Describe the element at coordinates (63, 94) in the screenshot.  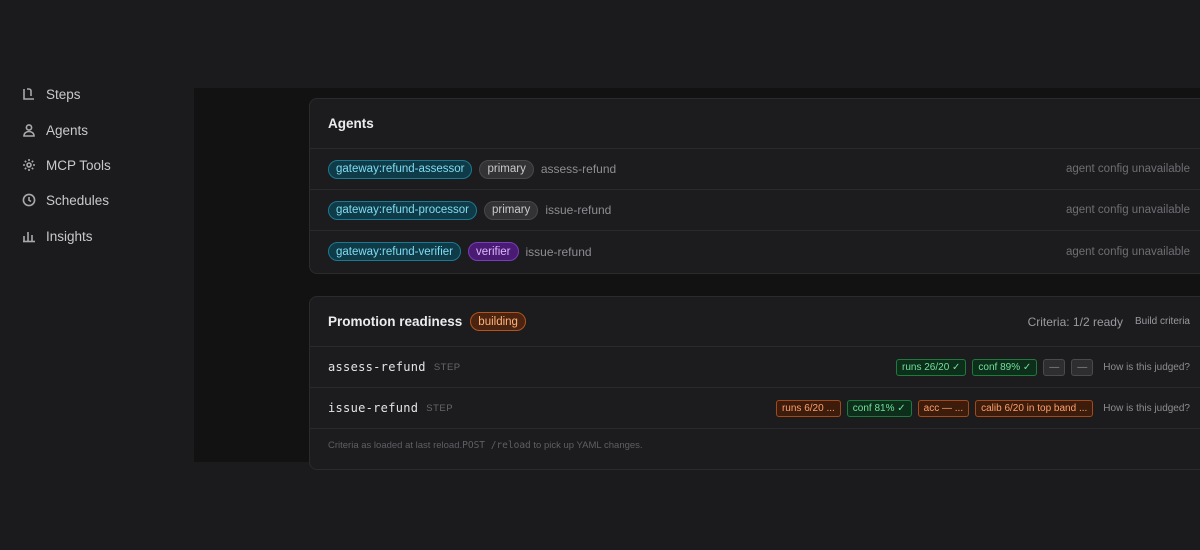
I see `sidebar-item-label: Steps` at that location.